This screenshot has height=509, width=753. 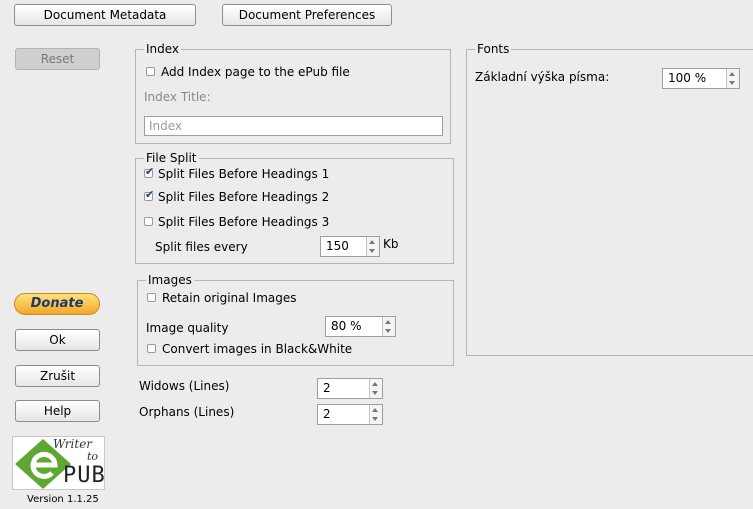 I want to click on bw-images-checkbox, so click(x=151, y=348).